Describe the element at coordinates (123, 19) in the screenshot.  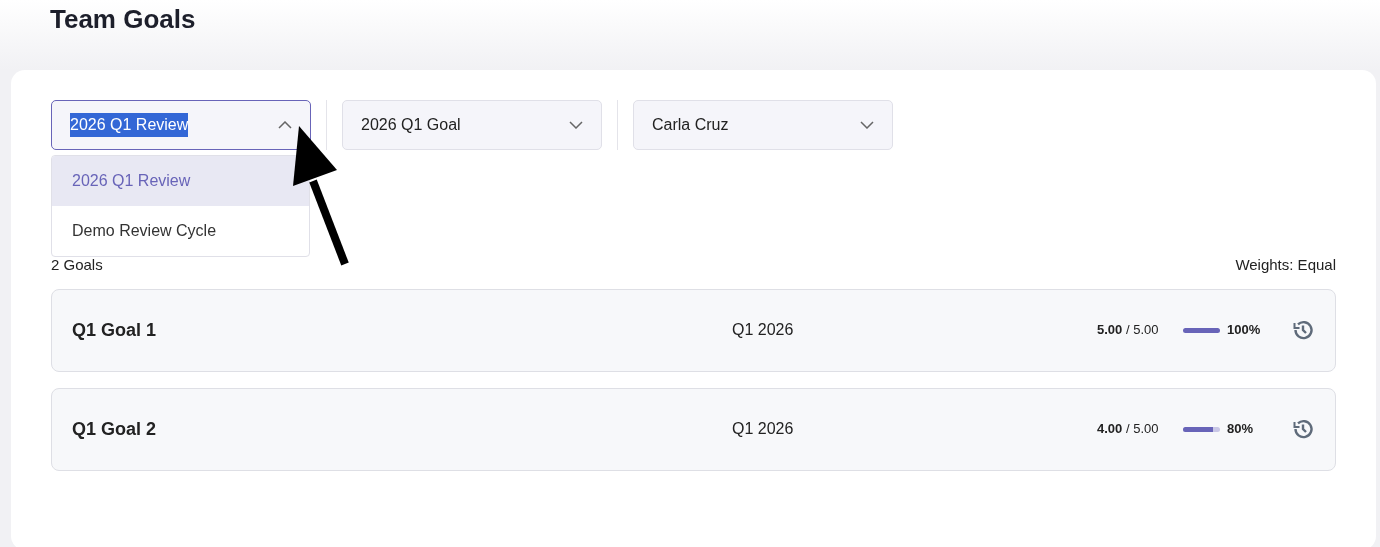
I see `page-title: Team Goals` at that location.